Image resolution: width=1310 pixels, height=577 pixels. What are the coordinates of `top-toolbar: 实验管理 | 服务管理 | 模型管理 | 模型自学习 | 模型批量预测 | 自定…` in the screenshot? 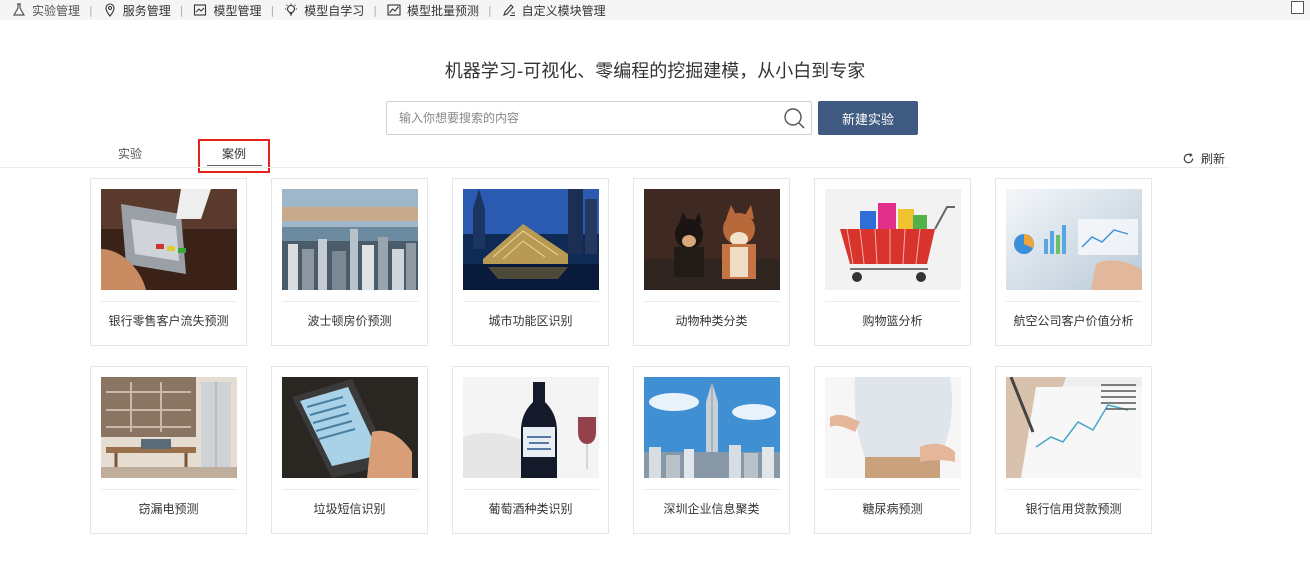 It's located at (655, 10).